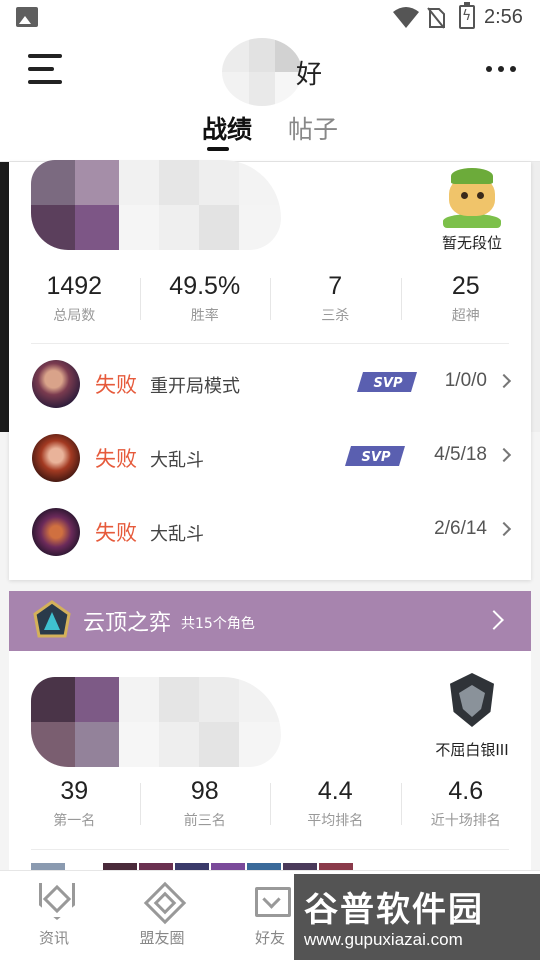 This screenshot has height=960, width=540. What do you see at coordinates (270, 387) in the screenshot?
I see `match-row: 失败 重开局模式 SVP 1/0/0` at bounding box center [270, 387].